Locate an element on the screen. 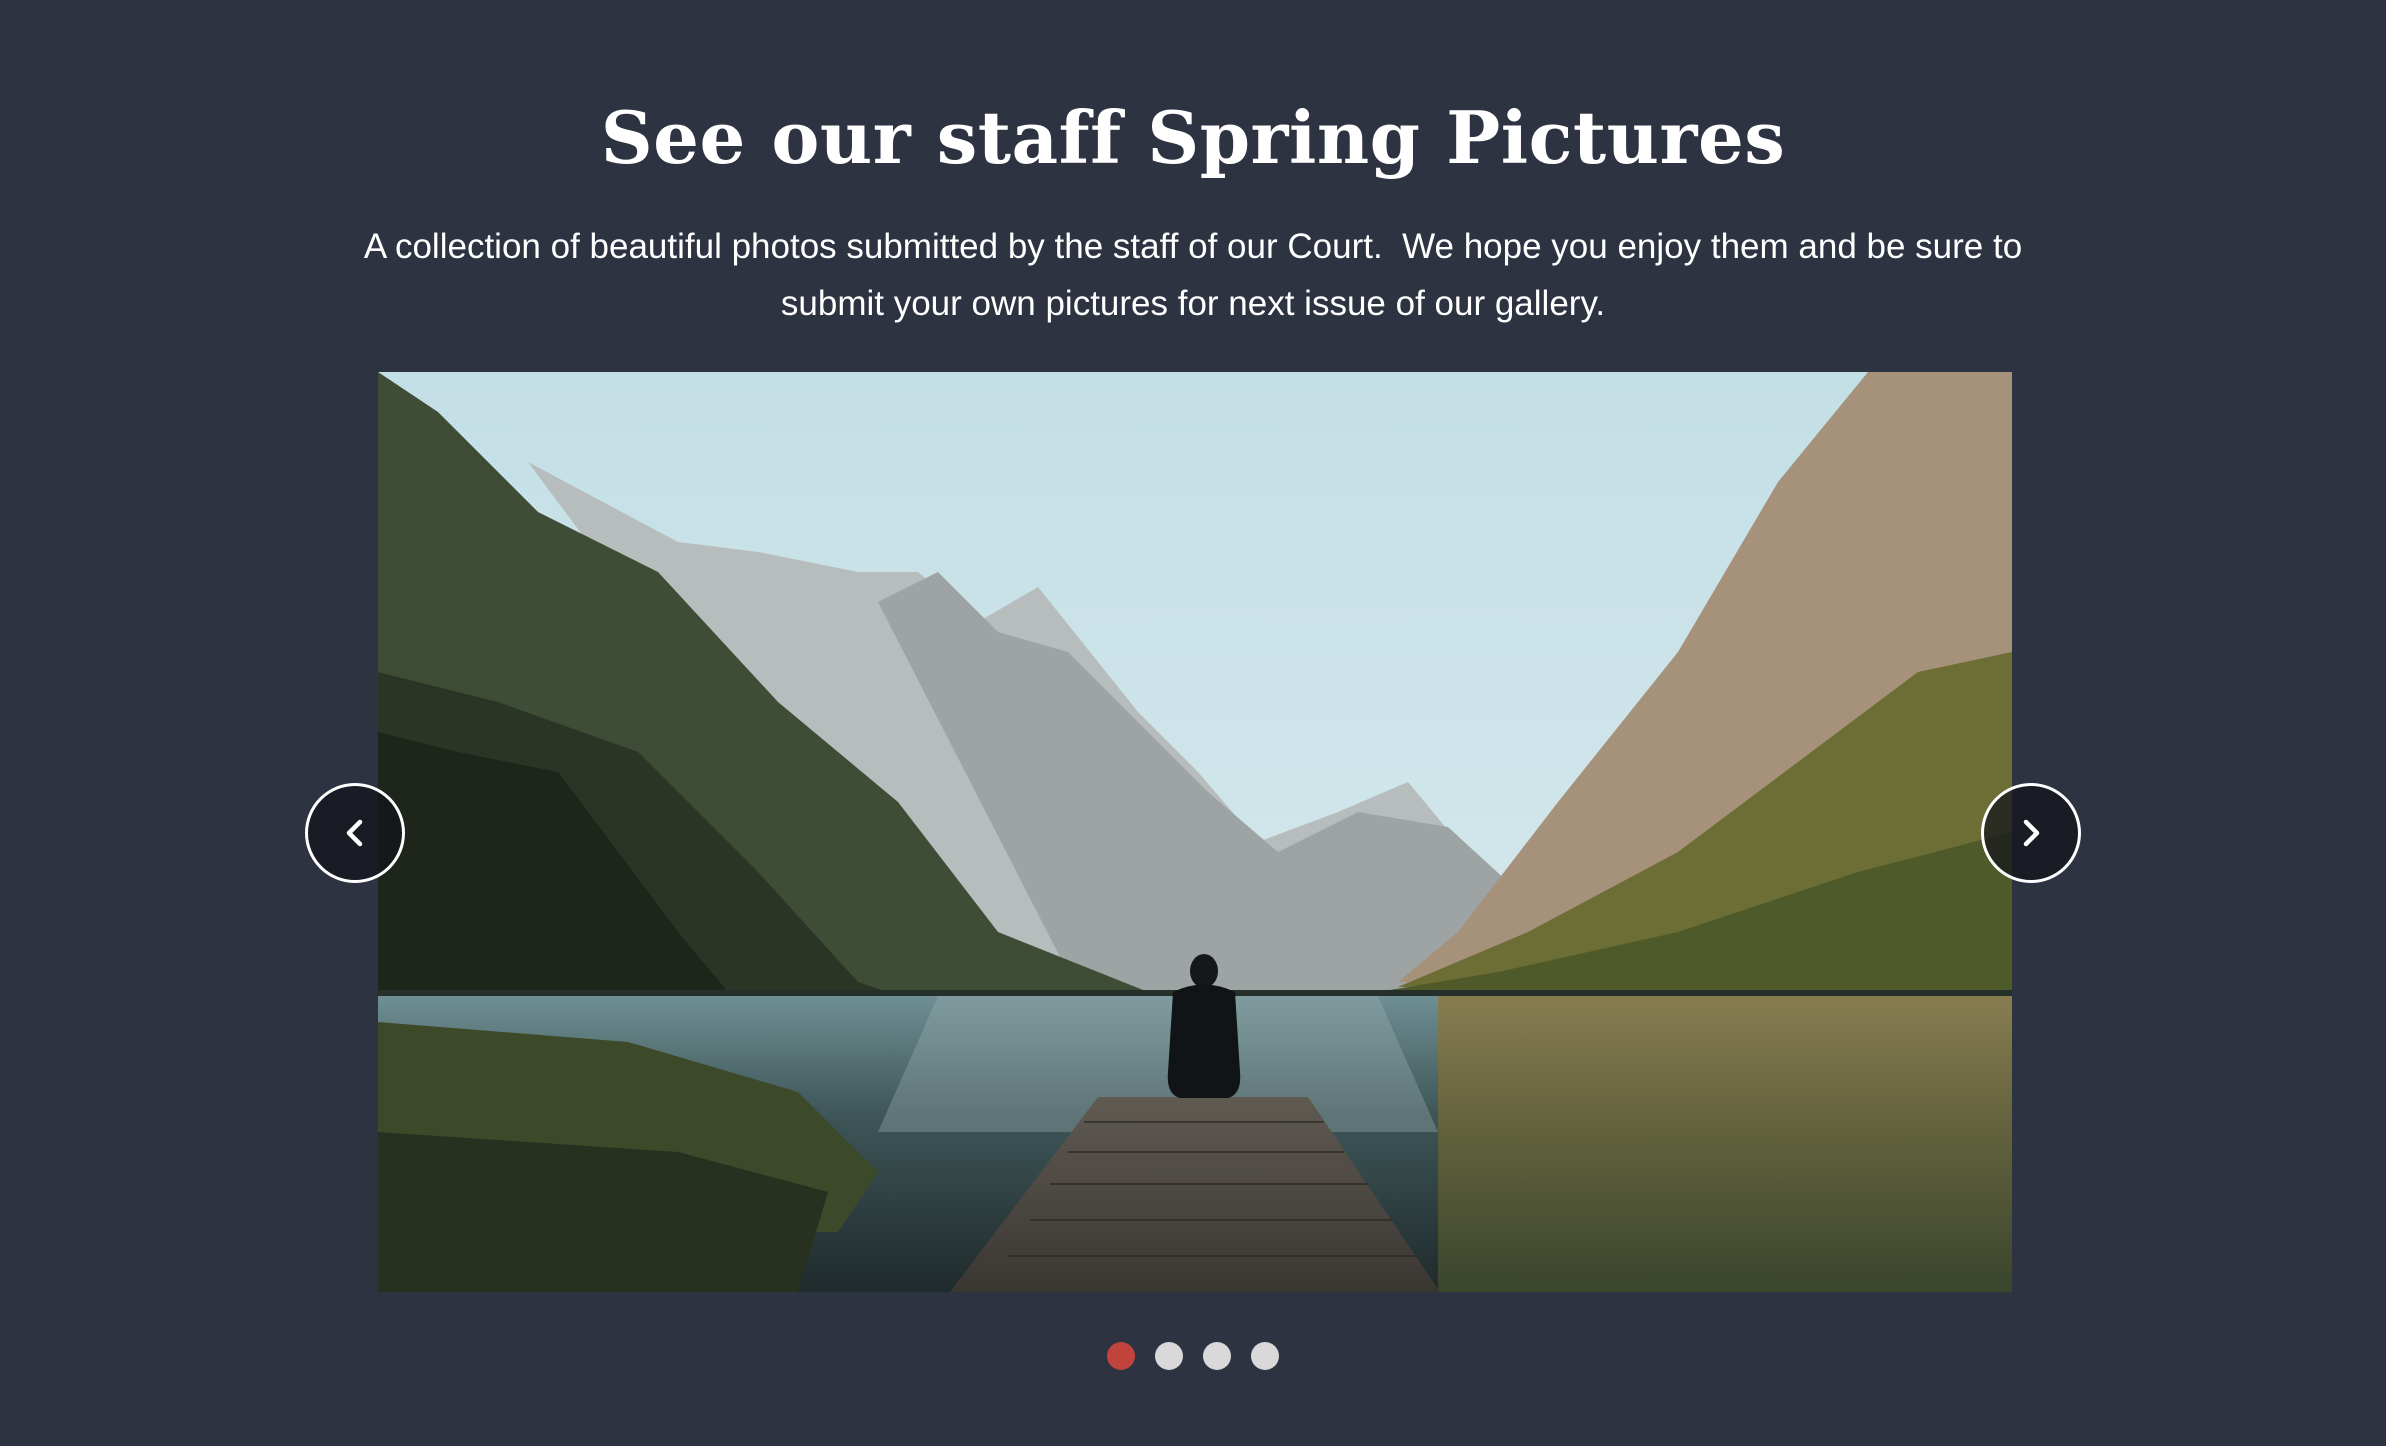  carousel-pagination is located at coordinates (1193, 1356).